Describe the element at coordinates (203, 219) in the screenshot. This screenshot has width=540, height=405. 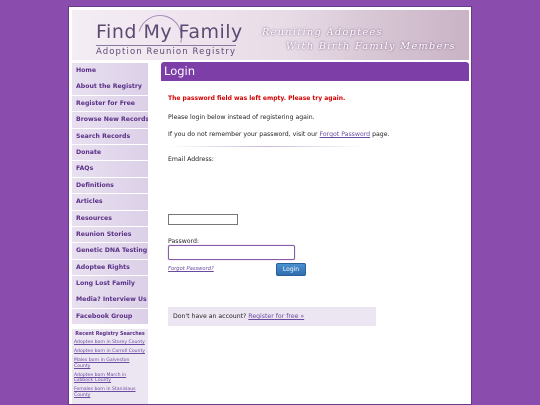
I see `email-field` at that location.